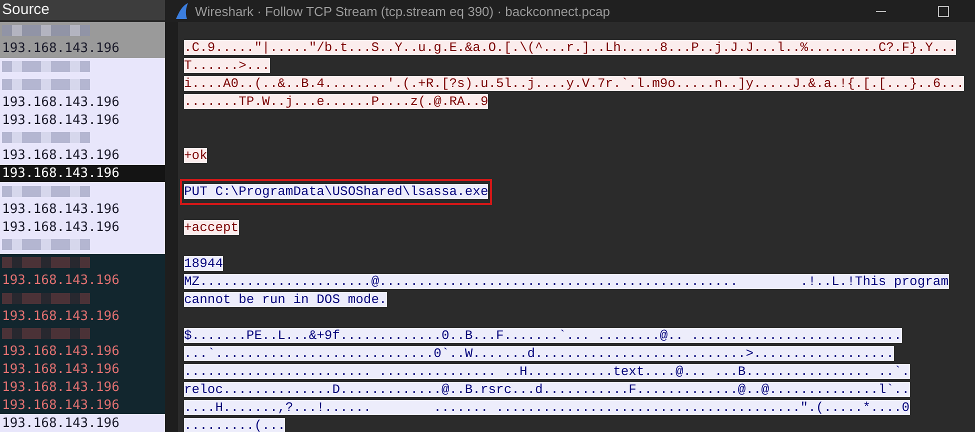  I want to click on window-title: Wireshark · Follow TCP Stream (tcp.stream eq 390) · backconnect.pcap, so click(403, 11).